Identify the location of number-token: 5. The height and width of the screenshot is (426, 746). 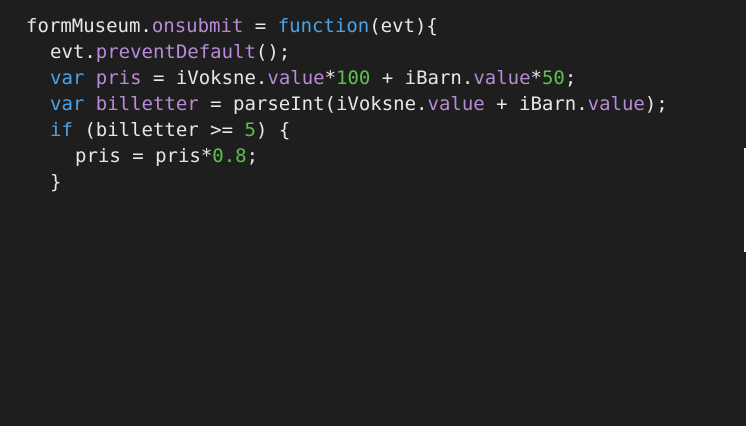
(250, 130).